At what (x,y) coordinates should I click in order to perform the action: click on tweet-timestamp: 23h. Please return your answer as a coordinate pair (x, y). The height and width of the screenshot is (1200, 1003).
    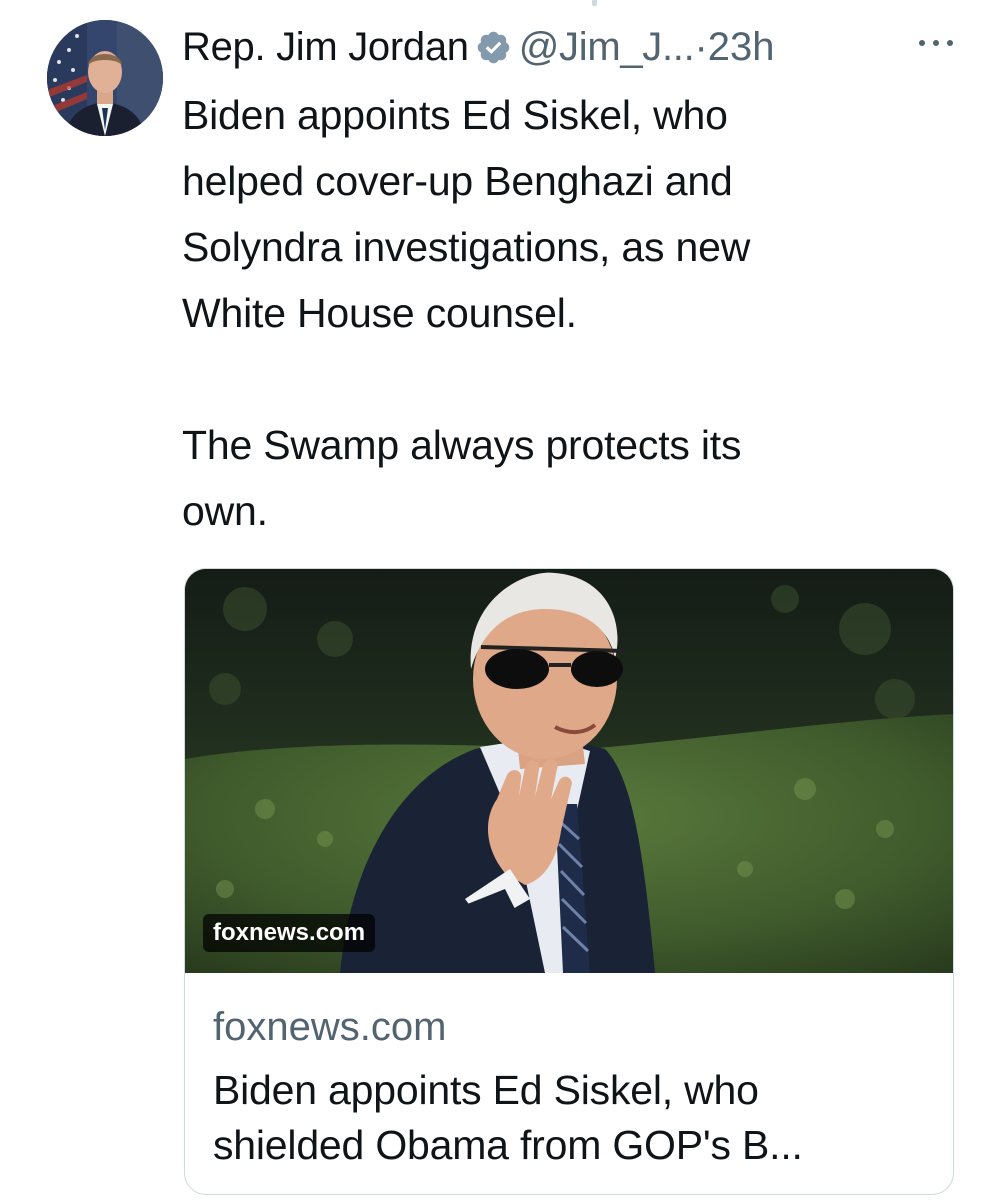
    Looking at the image, I should click on (741, 47).